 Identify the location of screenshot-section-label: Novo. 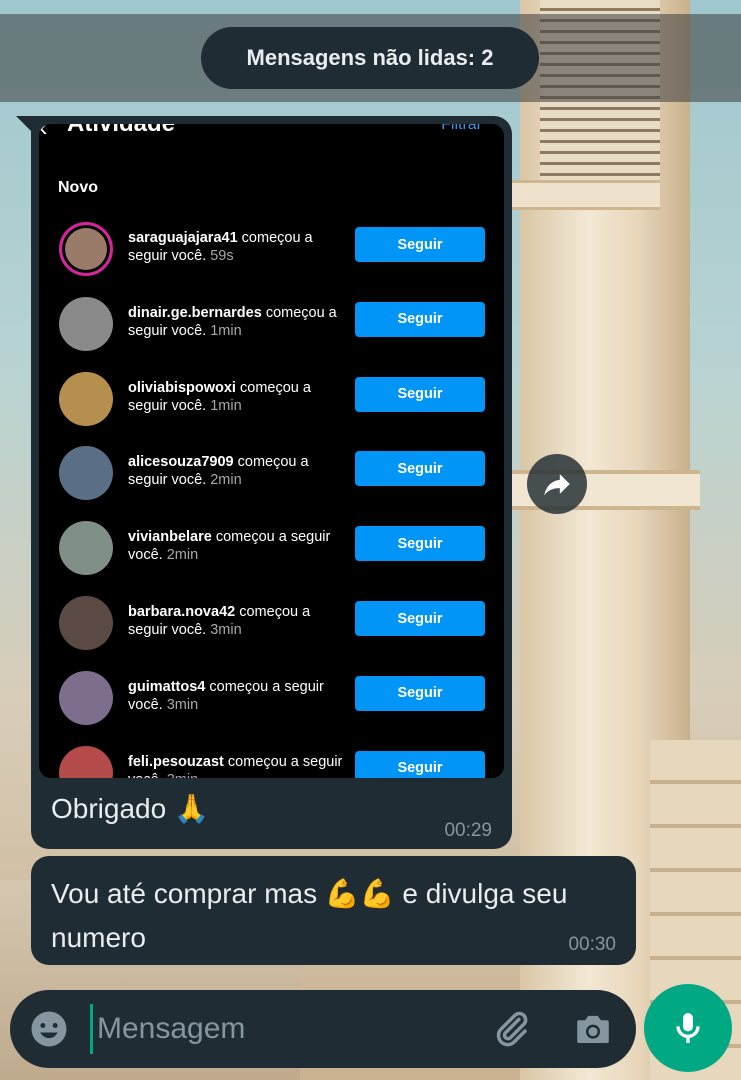
(78, 187).